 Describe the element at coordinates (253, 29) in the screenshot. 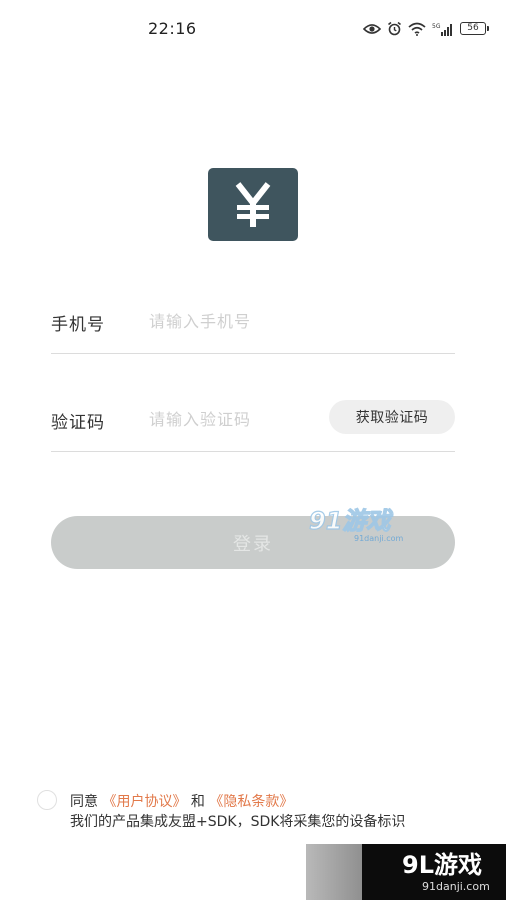

I see `status-bar: 22:16 5G 56` at that location.